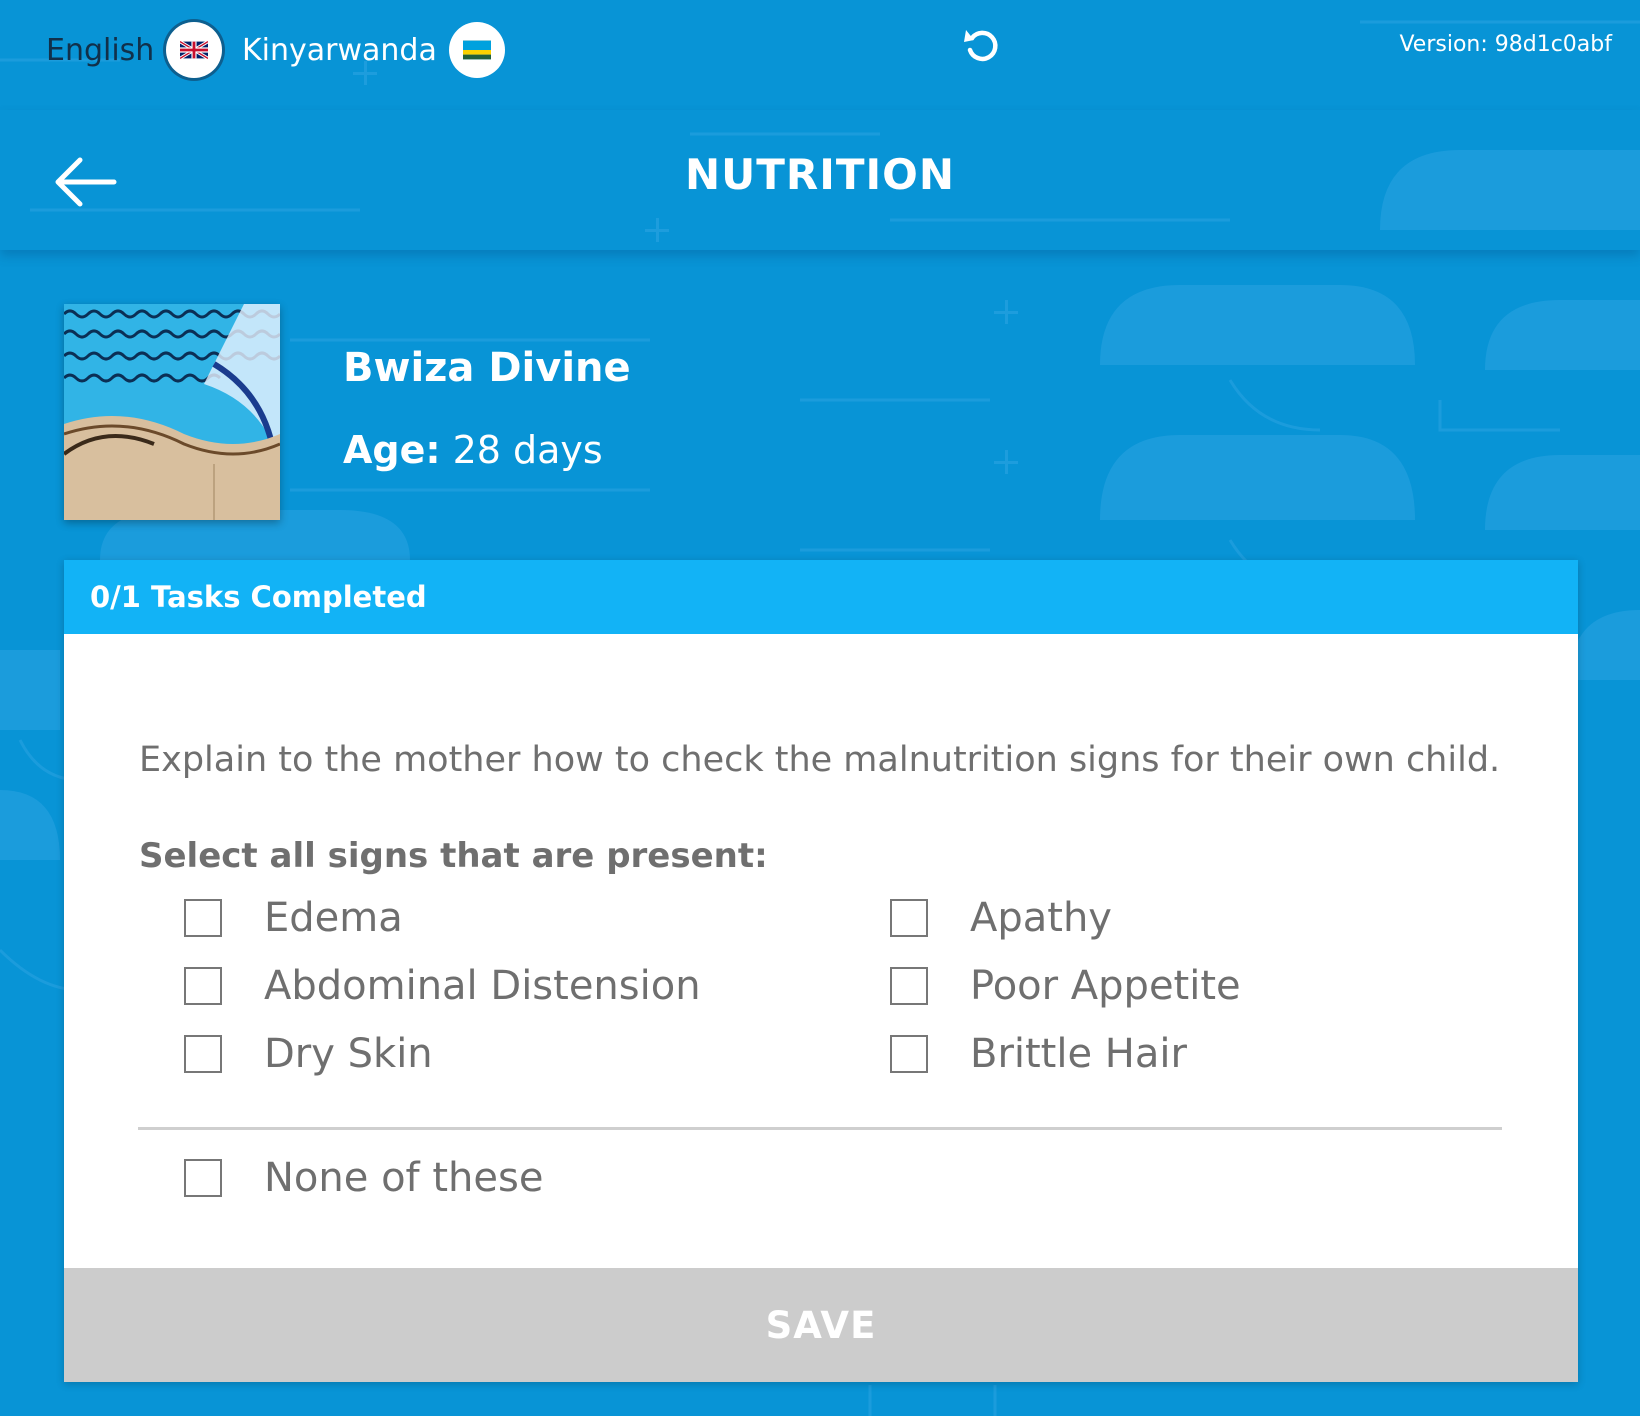  Describe the element at coordinates (981, 45) in the screenshot. I see `reload-icon` at that location.